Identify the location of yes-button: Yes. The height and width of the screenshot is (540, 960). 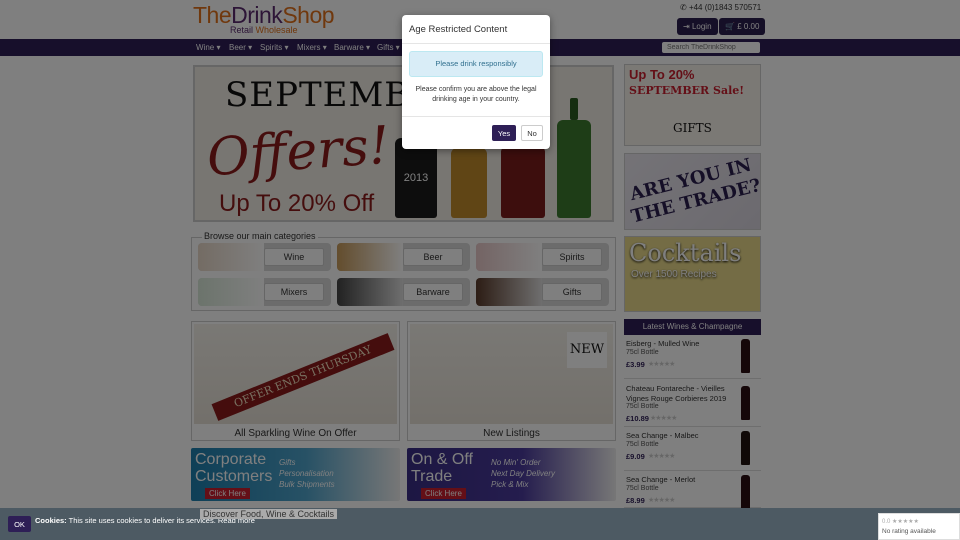
(504, 133).